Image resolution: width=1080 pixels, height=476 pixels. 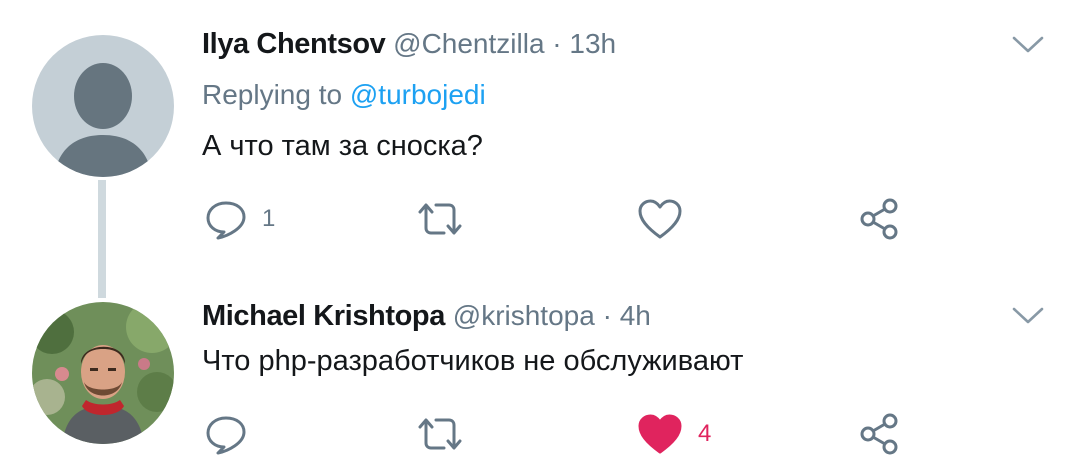 What do you see at coordinates (635, 315) in the screenshot?
I see `timestamp: 4h` at bounding box center [635, 315].